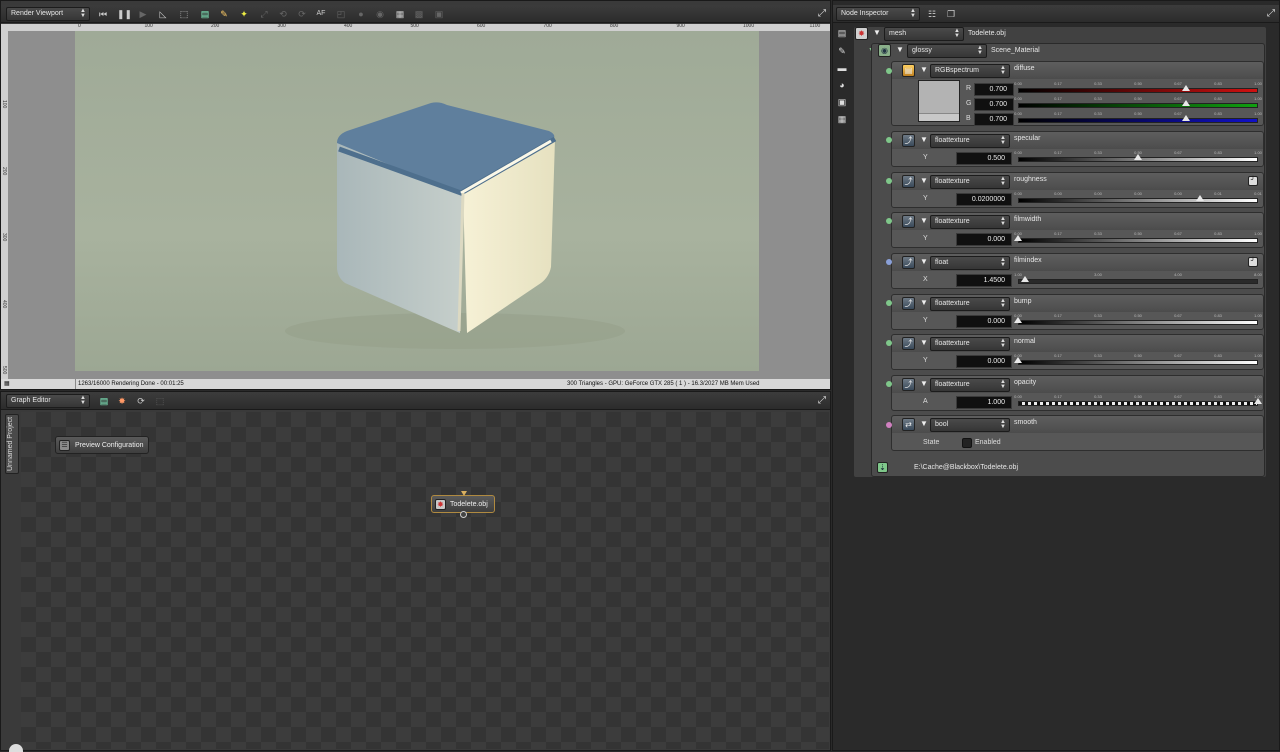 The width and height of the screenshot is (1280, 752). What do you see at coordinates (463, 504) in the screenshot?
I see `todelete-obj-node: ✸ Todelete.obj` at bounding box center [463, 504].